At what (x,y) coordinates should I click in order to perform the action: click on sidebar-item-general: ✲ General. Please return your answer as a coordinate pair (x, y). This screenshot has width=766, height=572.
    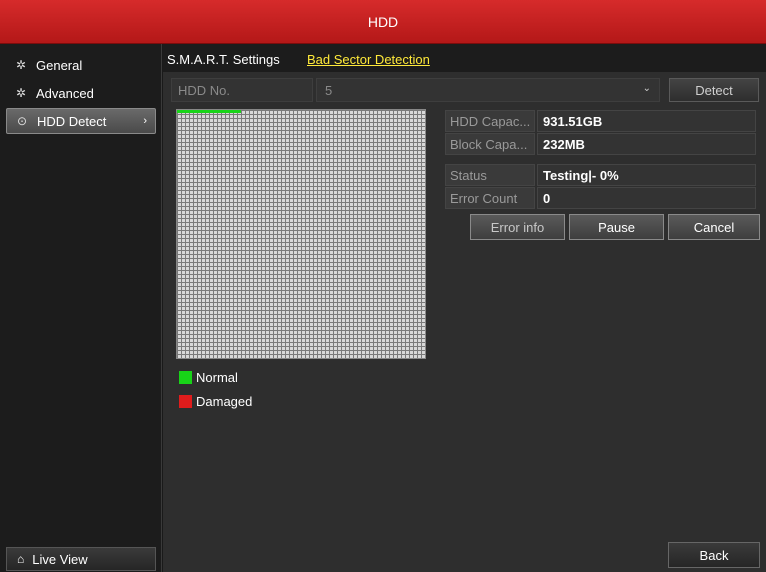
    Looking at the image, I should click on (81, 65).